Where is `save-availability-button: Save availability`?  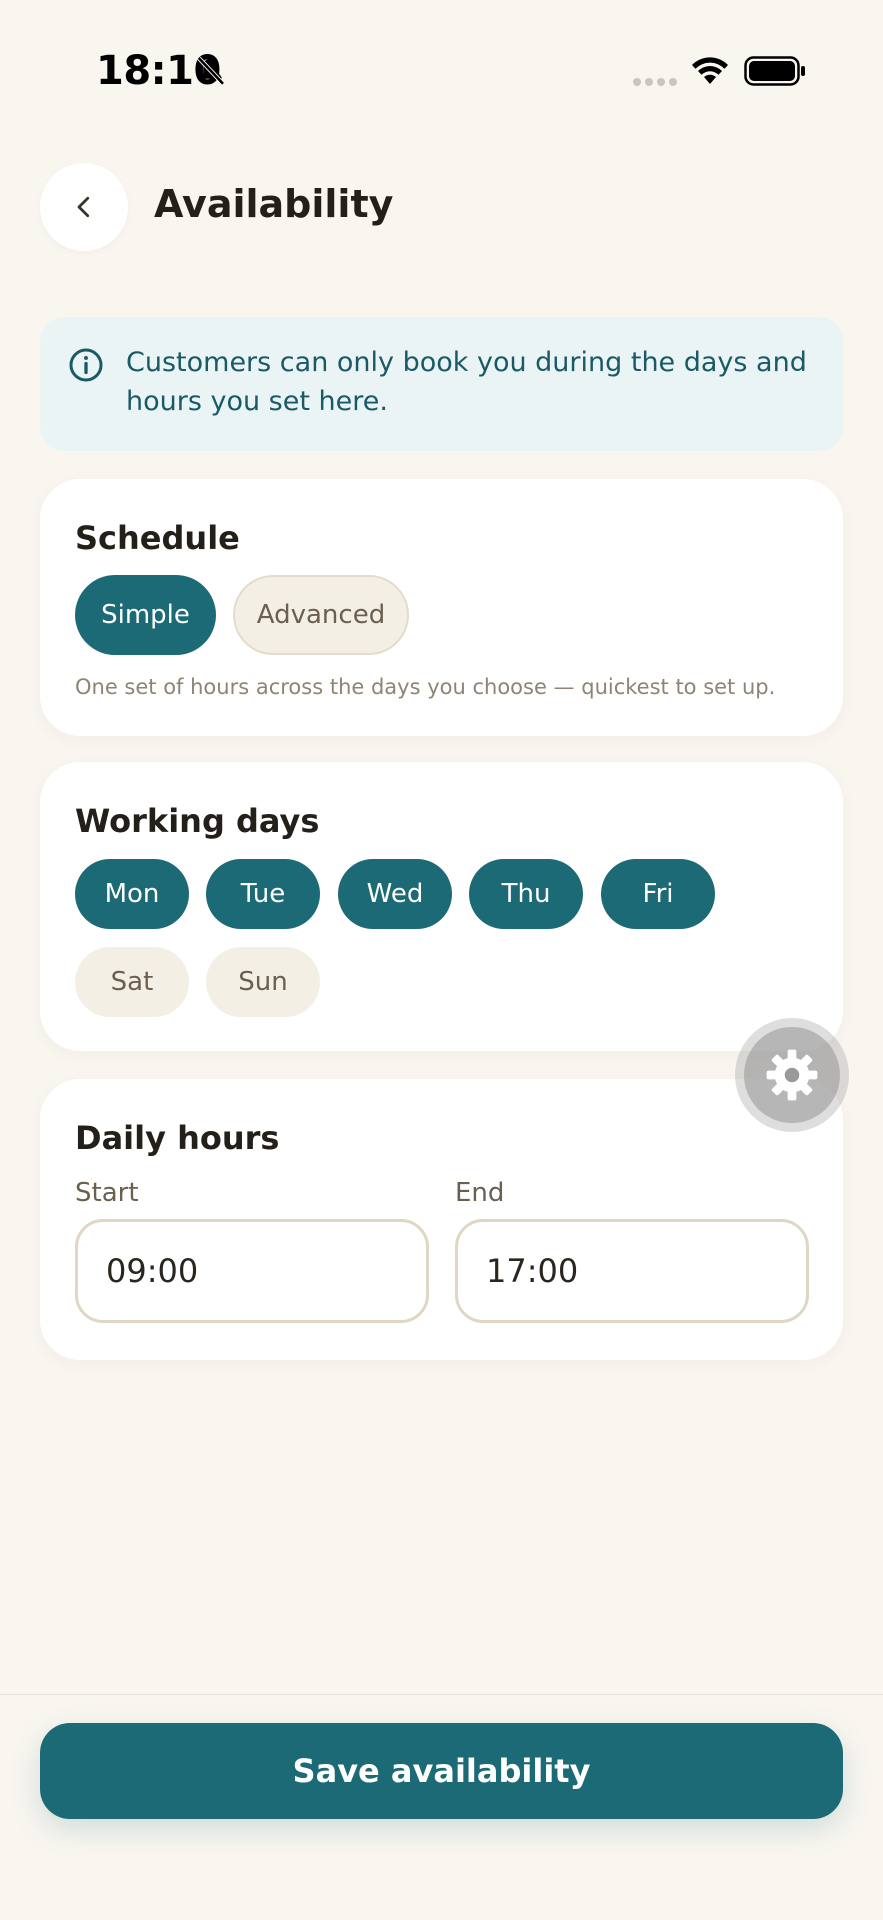
save-availability-button: Save availability is located at coordinates (441, 1771).